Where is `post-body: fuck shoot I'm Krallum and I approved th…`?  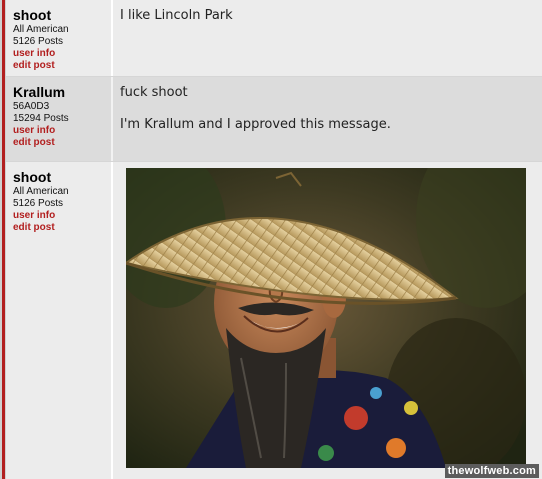
post-body: fuck shoot I'm Krallum and I approved th… is located at coordinates (327, 119).